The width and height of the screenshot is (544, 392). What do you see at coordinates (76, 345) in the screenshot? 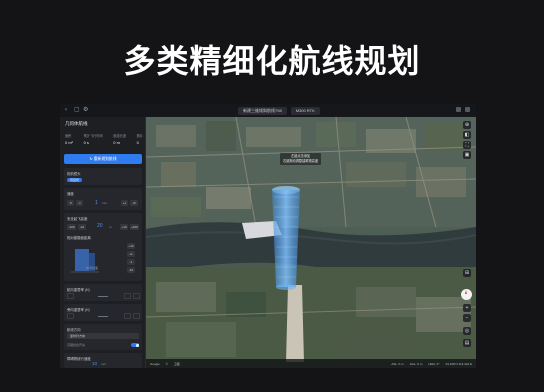
I see `toggle-label: 高程优化开关` at bounding box center [76, 345].